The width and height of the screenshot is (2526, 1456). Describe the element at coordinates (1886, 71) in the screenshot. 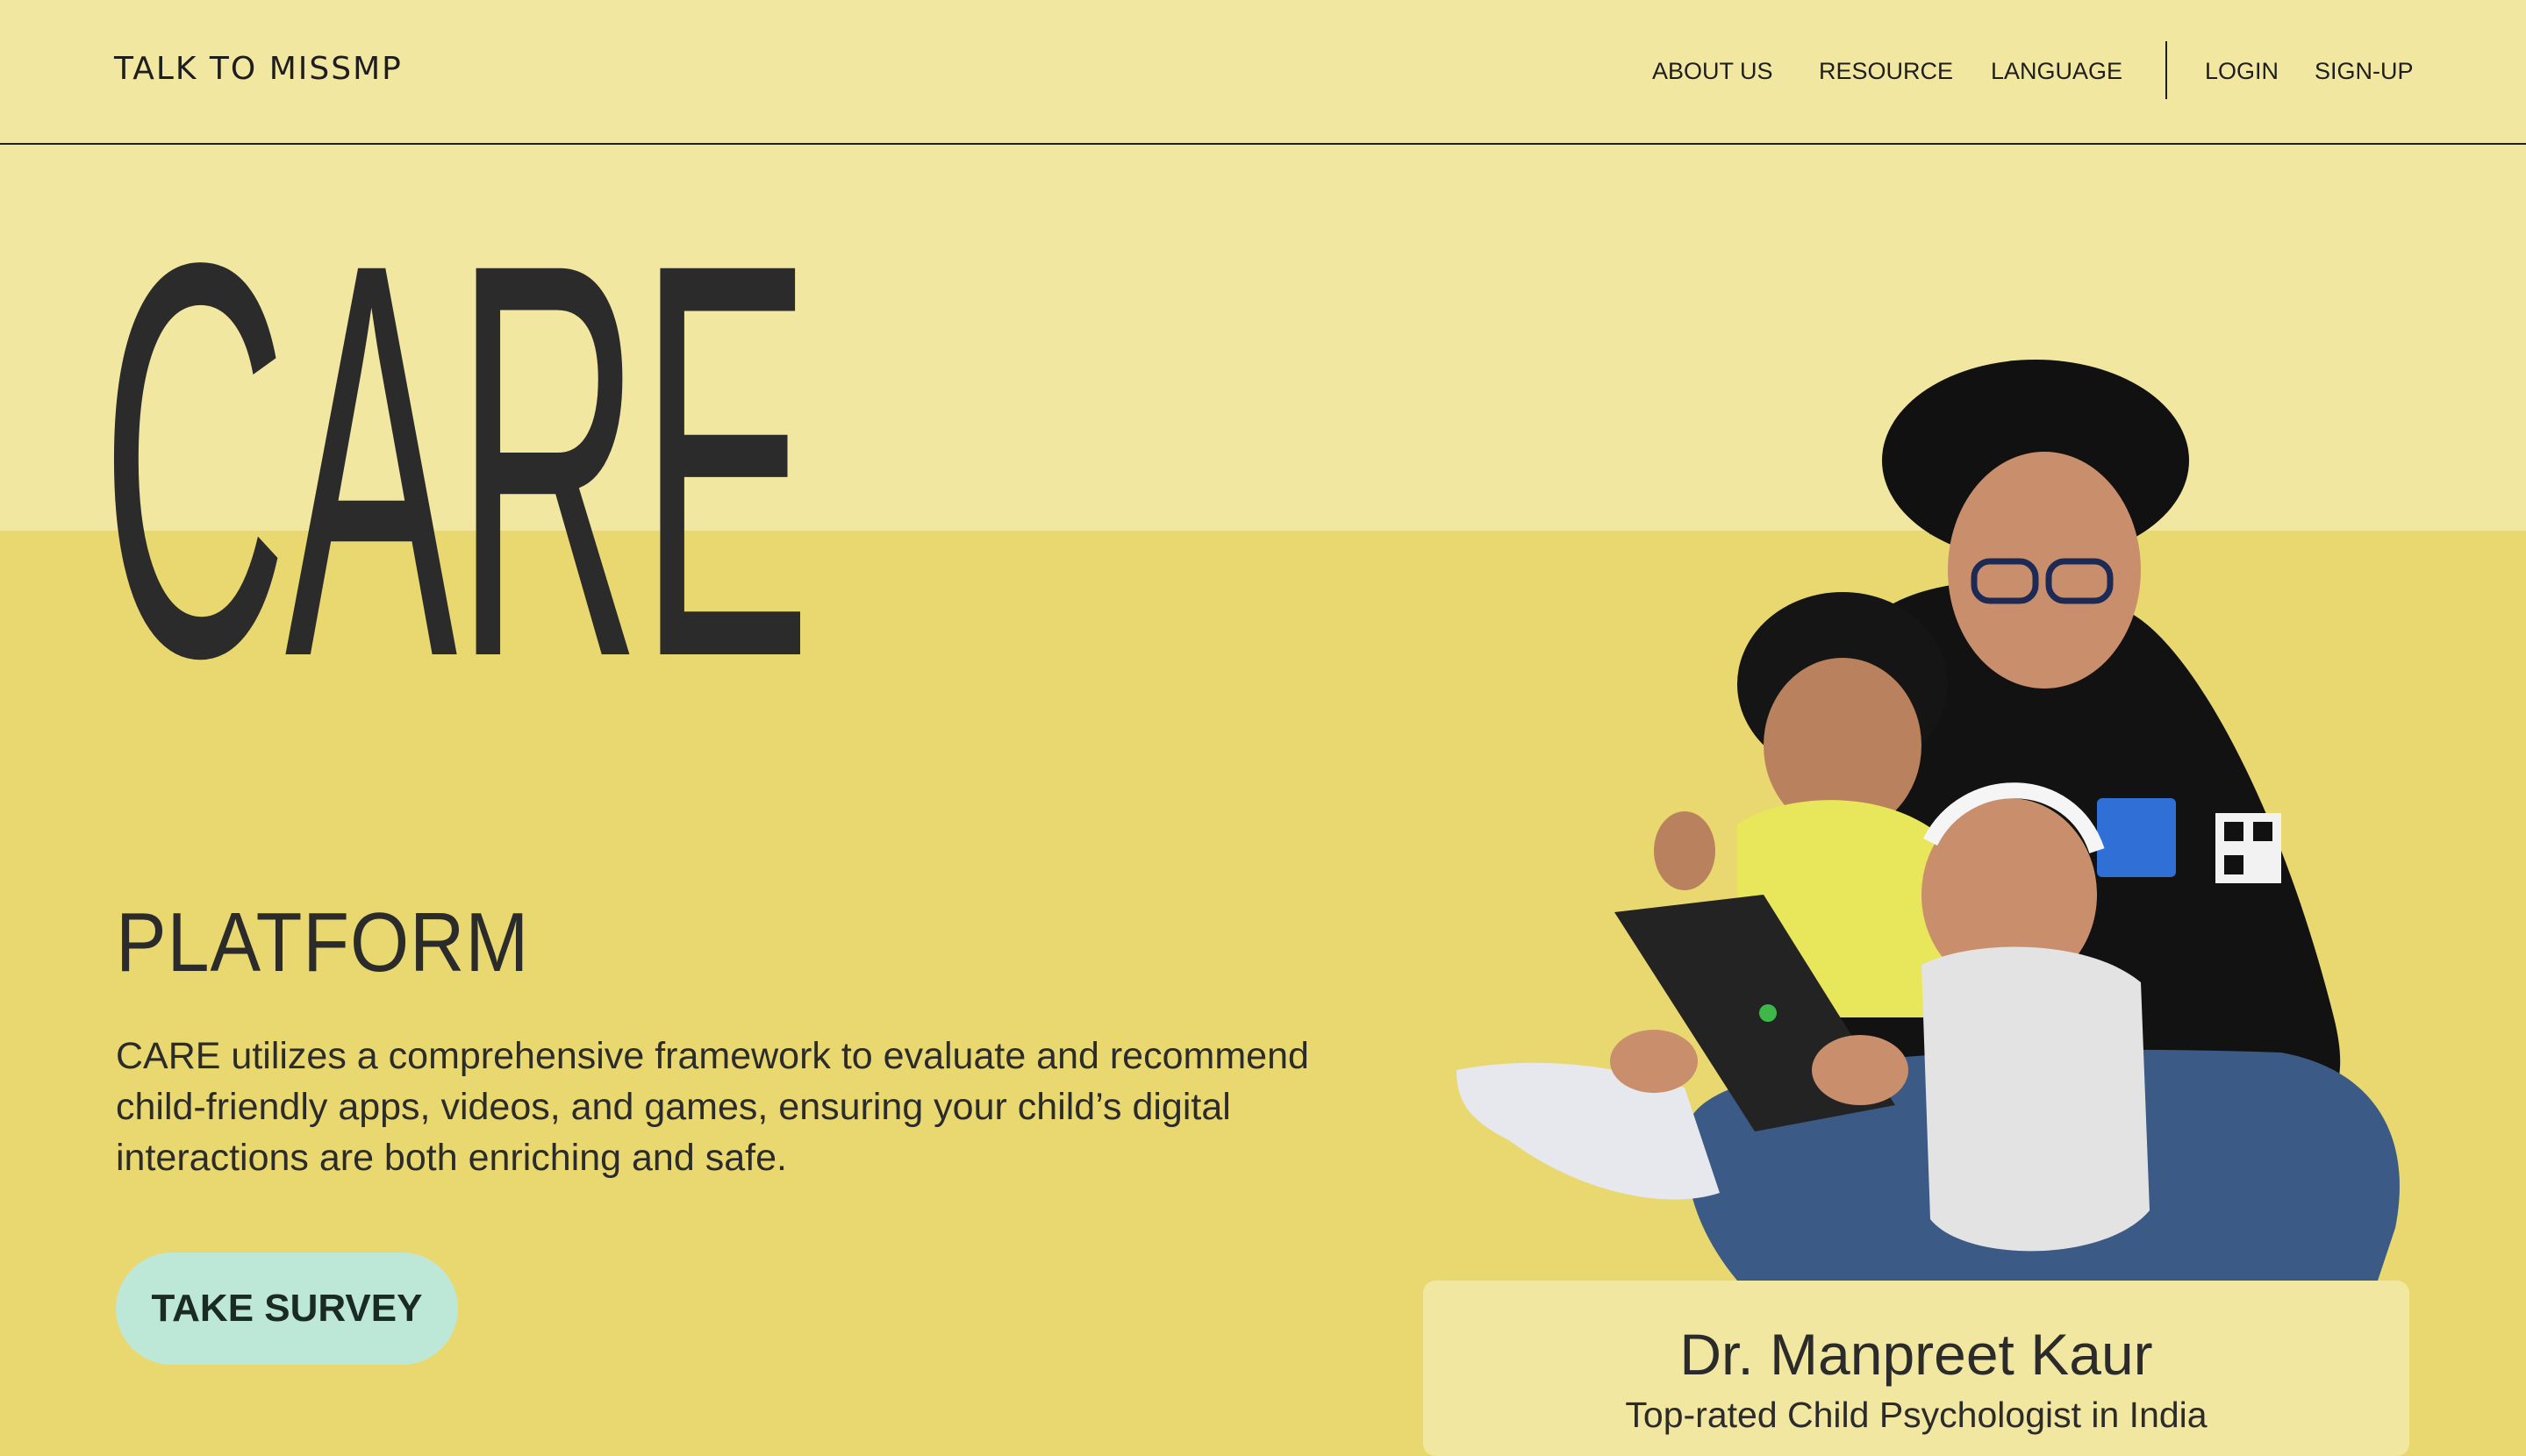

I see `nav-resource: RESOURCE` at that location.